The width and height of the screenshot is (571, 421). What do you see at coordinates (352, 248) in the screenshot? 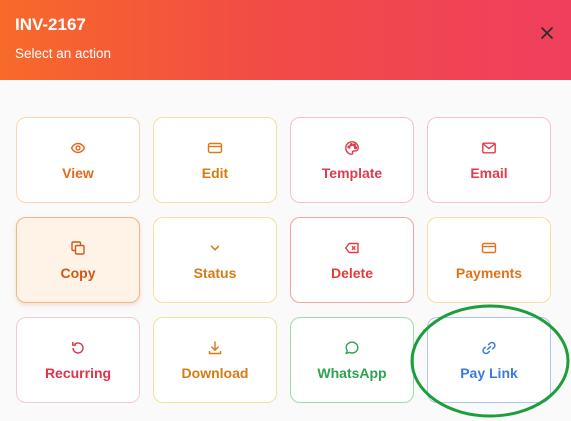
I see `backspace-icon` at bounding box center [352, 248].